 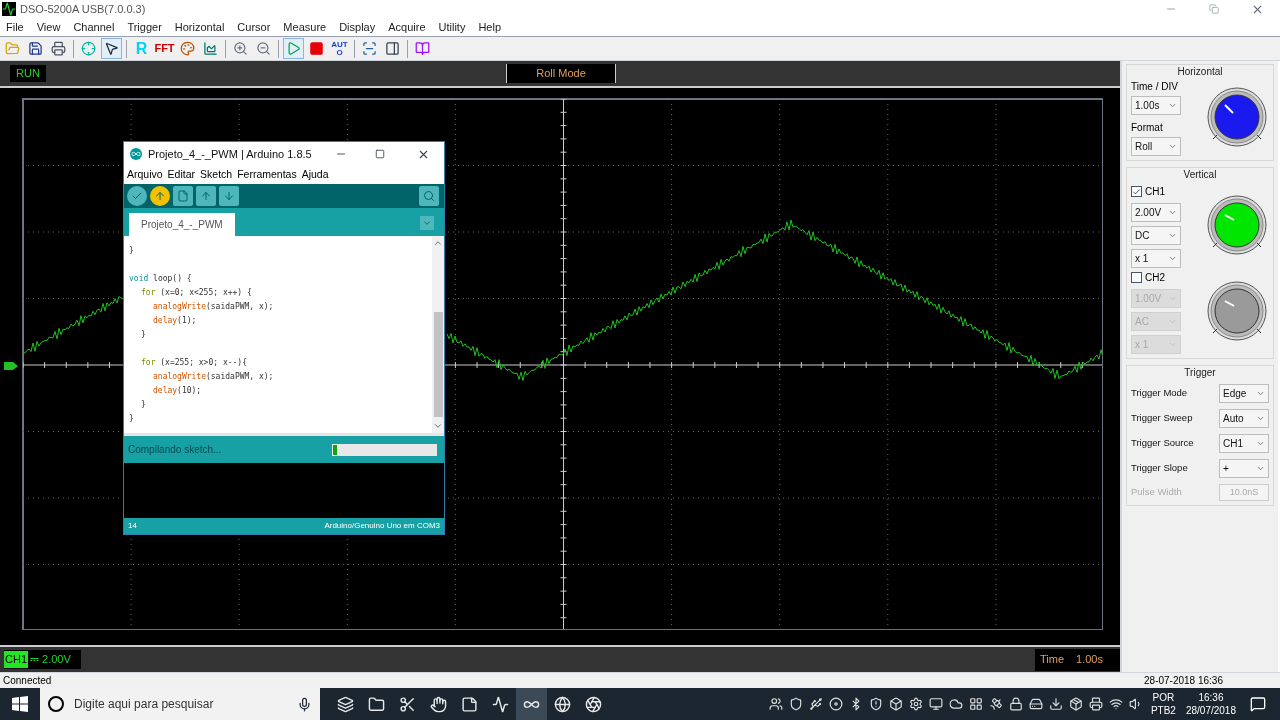 I want to click on connection-status: Connected, so click(x=27, y=681).